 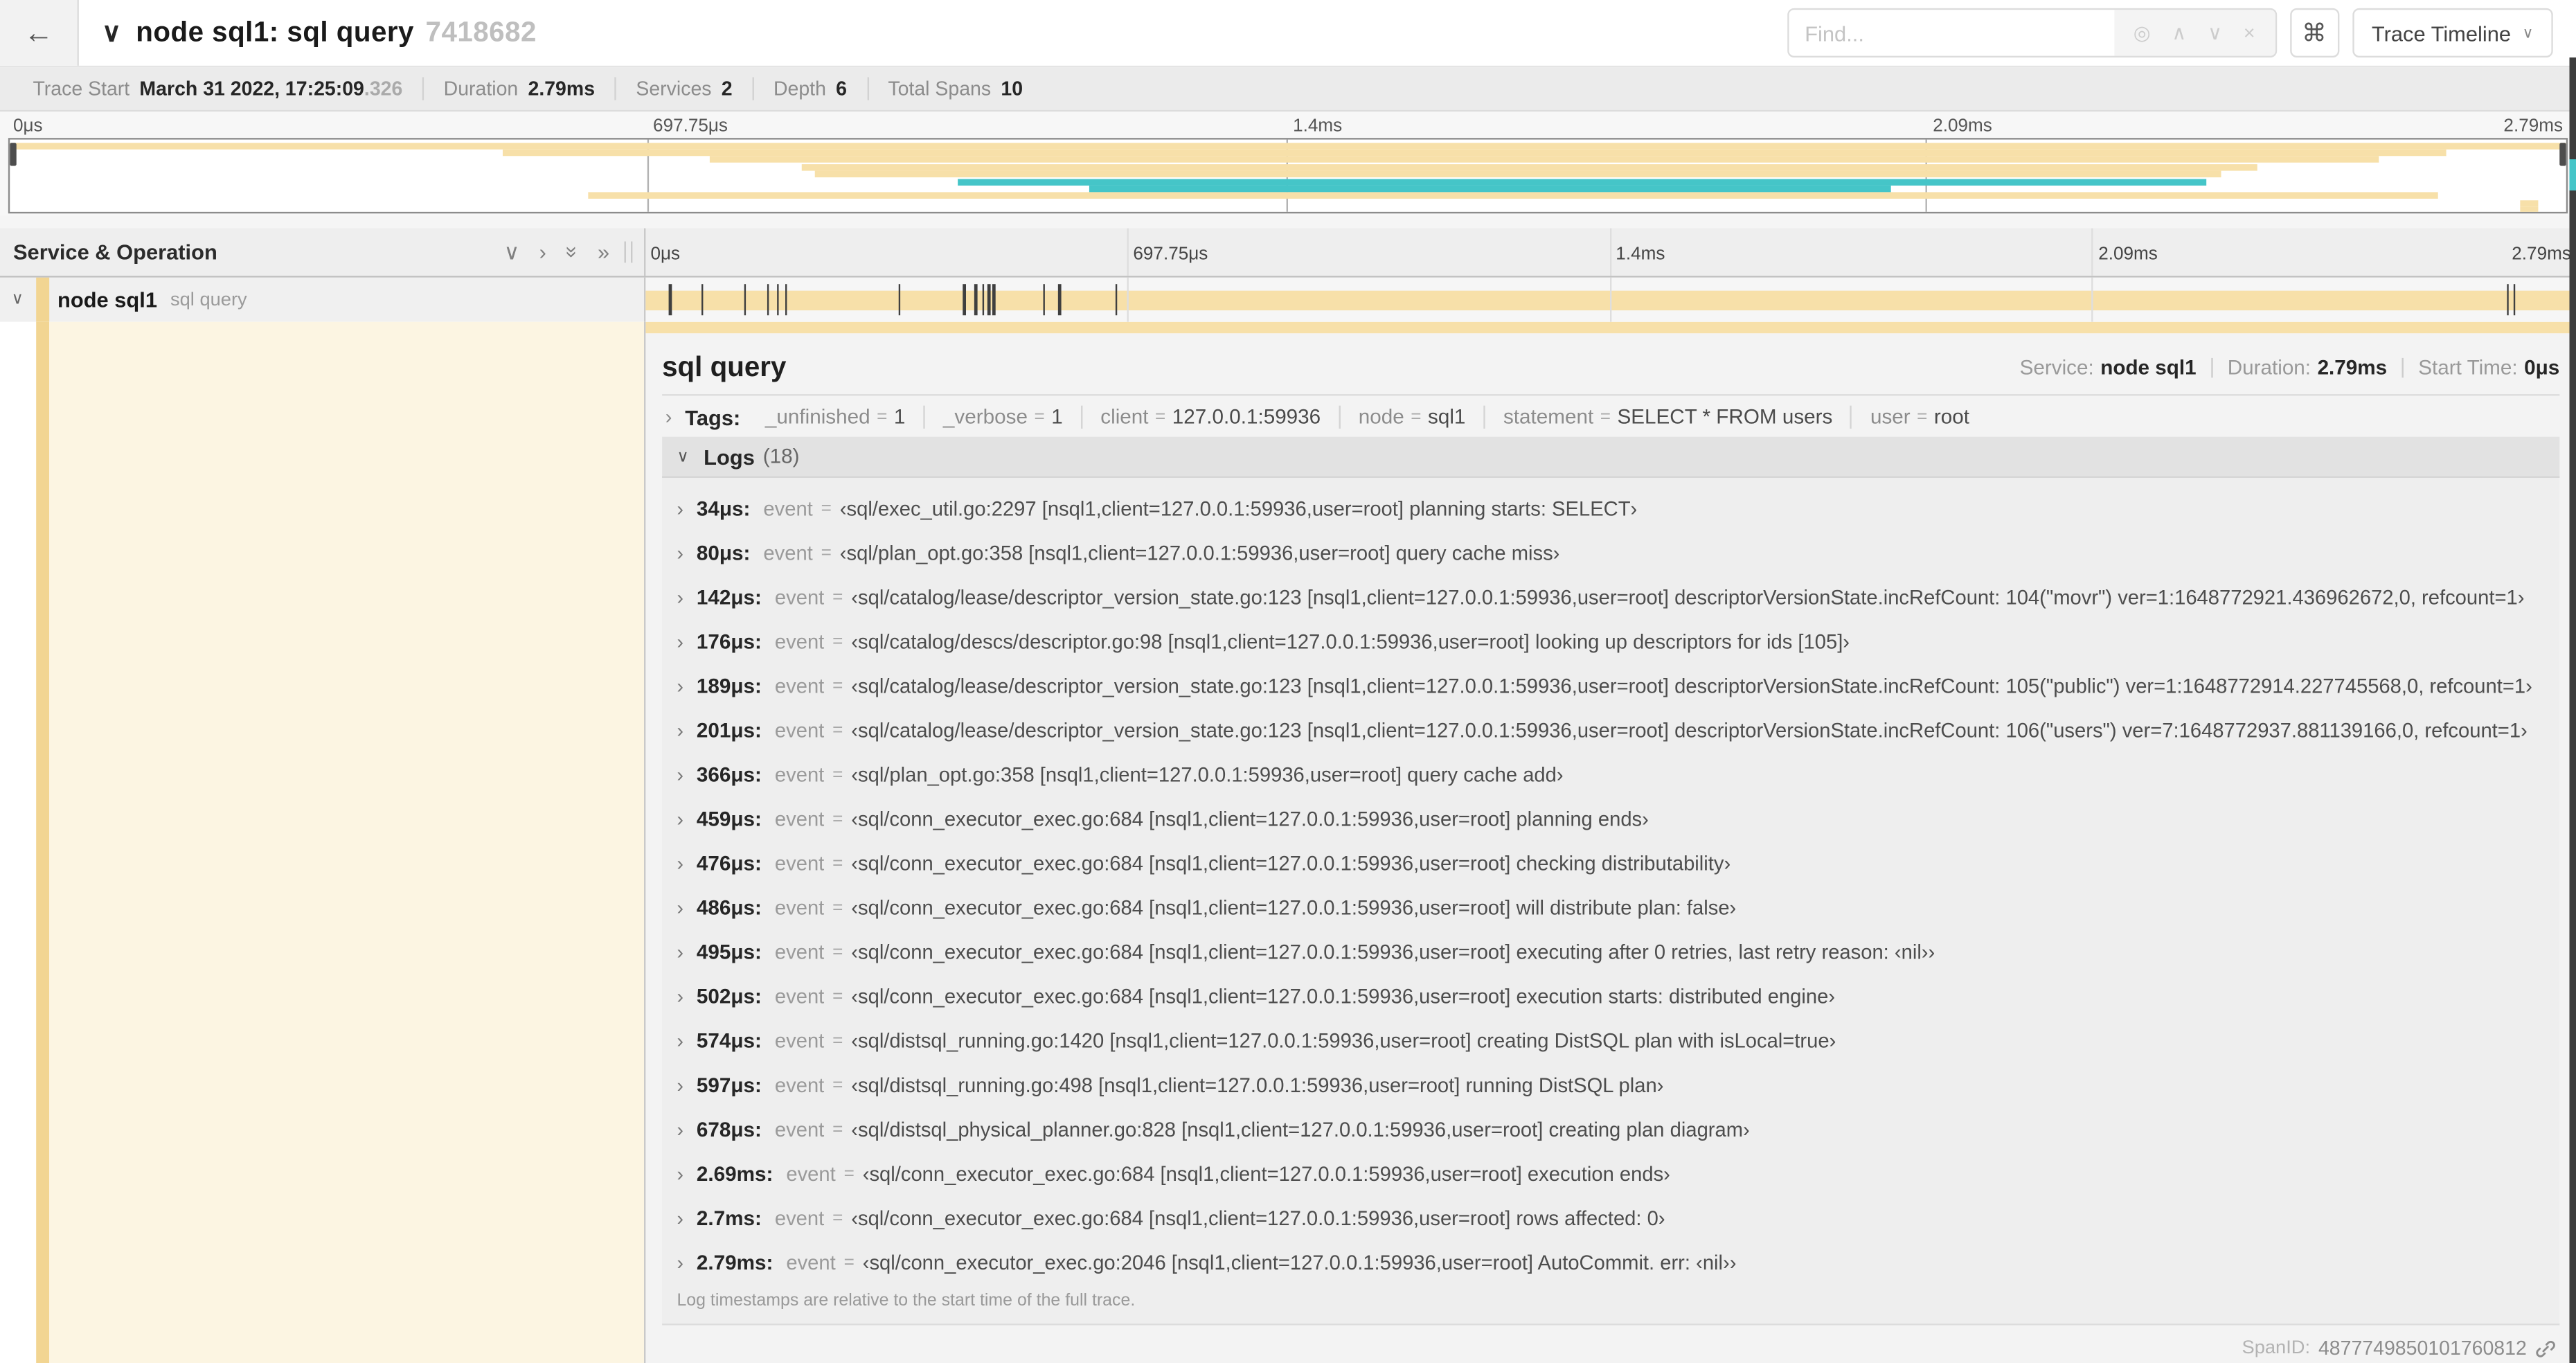 I want to click on tag-item: statement = SELECT * FROM users, so click(x=1667, y=417).